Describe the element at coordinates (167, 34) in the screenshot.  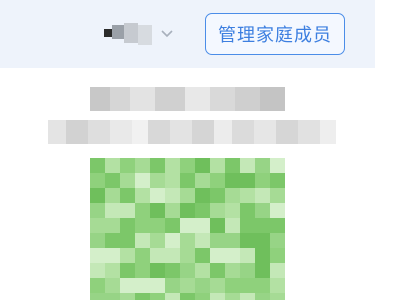
I see `chevron-down-icon` at that location.